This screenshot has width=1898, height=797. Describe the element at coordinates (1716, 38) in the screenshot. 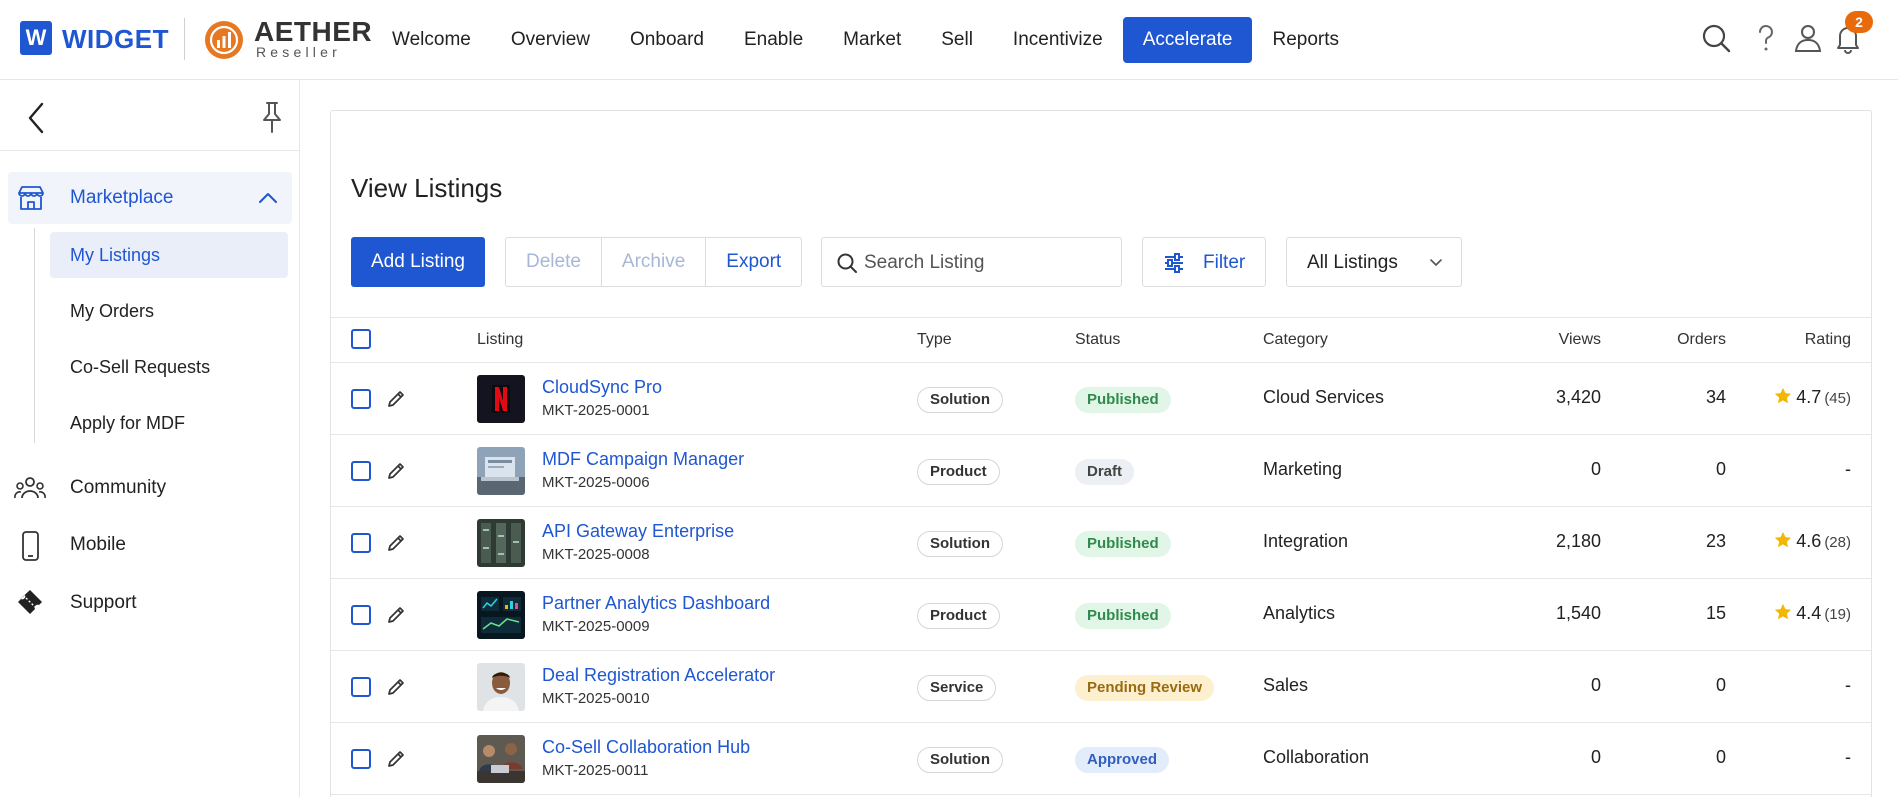

I see `search-icon` at that location.